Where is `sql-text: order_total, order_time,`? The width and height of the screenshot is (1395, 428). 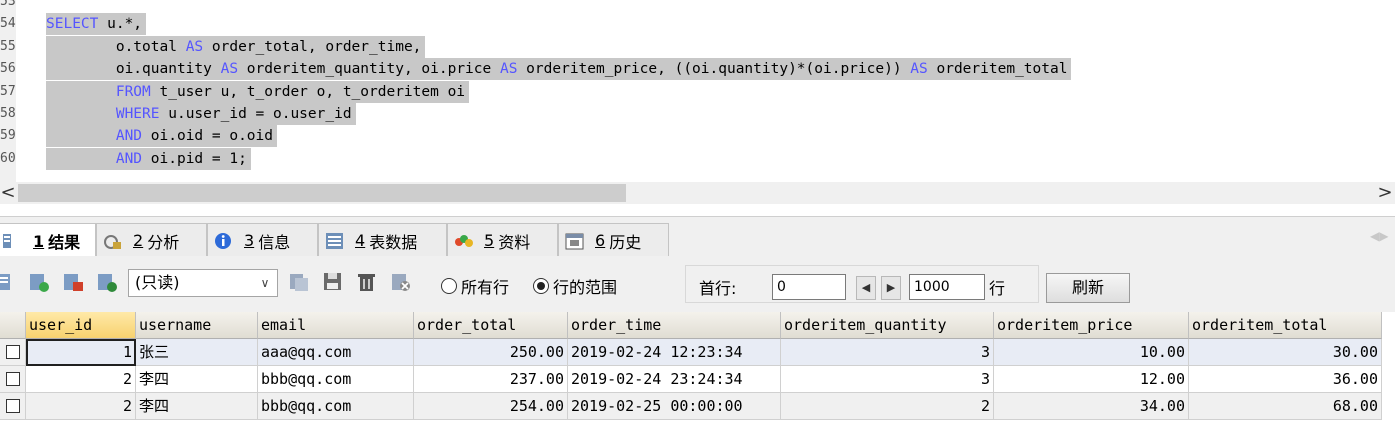 sql-text: order_total, order_time, is located at coordinates (312, 46).